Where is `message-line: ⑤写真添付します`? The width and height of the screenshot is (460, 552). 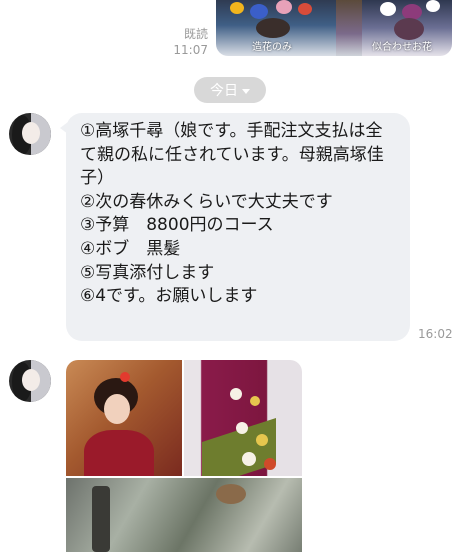
message-line: ⑤写真添付します is located at coordinates (147, 272).